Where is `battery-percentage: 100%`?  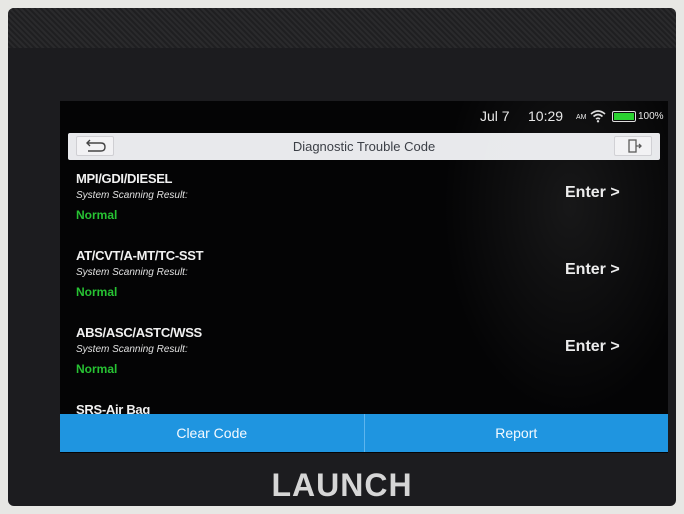
battery-percentage: 100% is located at coordinates (651, 116).